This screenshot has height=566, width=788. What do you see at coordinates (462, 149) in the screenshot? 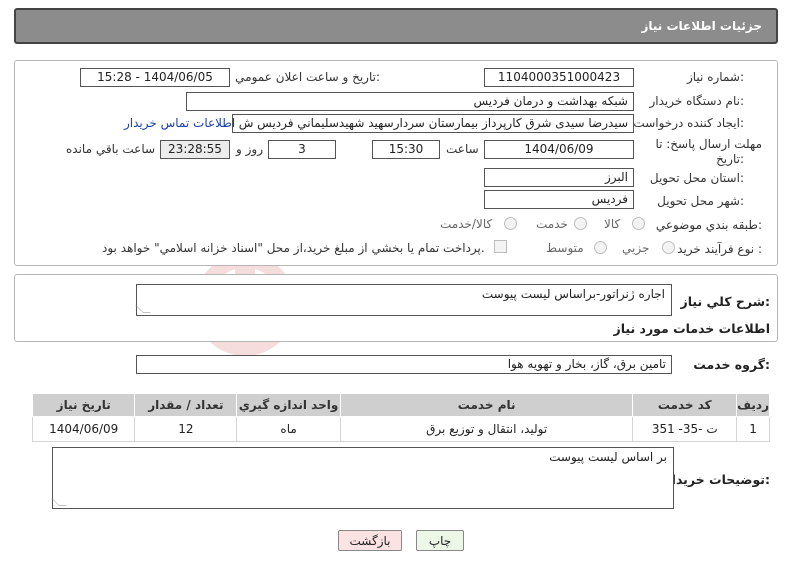
I see `deadline-time-label: ساعت` at bounding box center [462, 149].